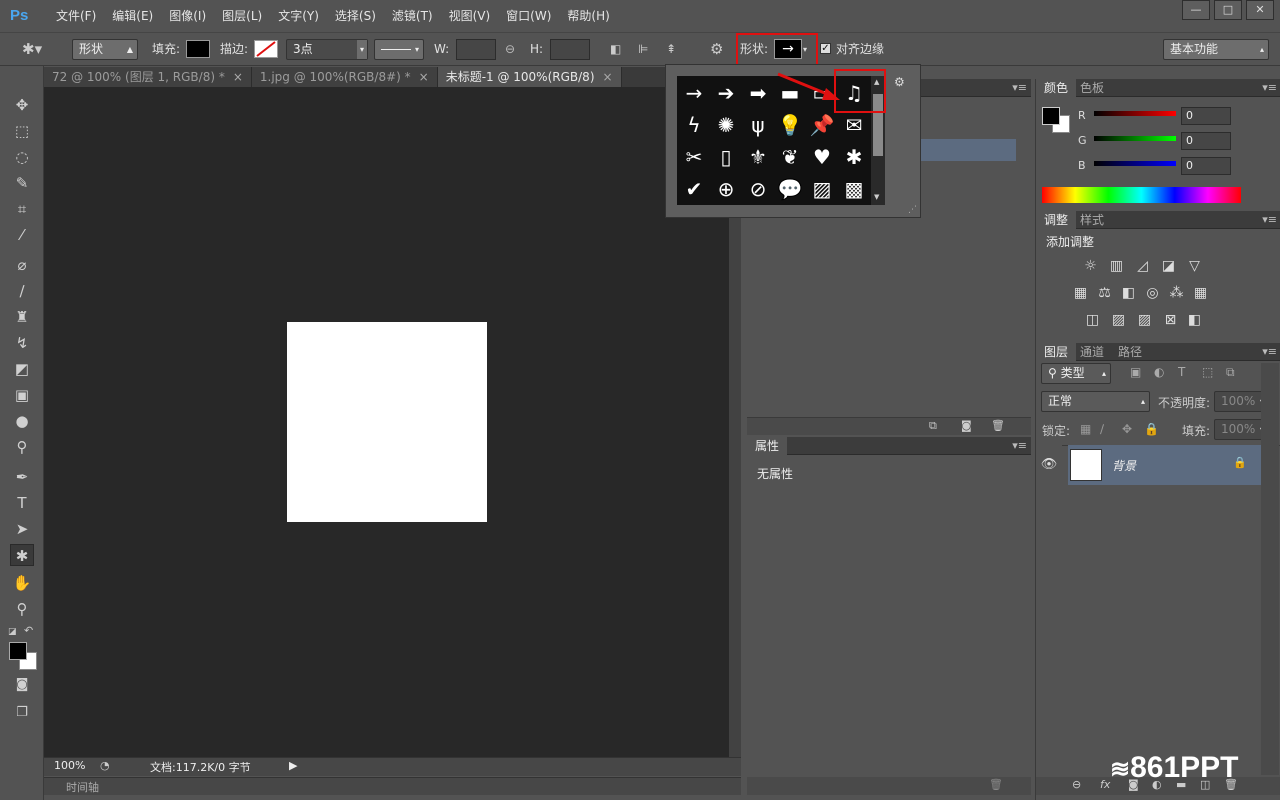  I want to click on marquee-tool-icon: ⬚, so click(22, 131).